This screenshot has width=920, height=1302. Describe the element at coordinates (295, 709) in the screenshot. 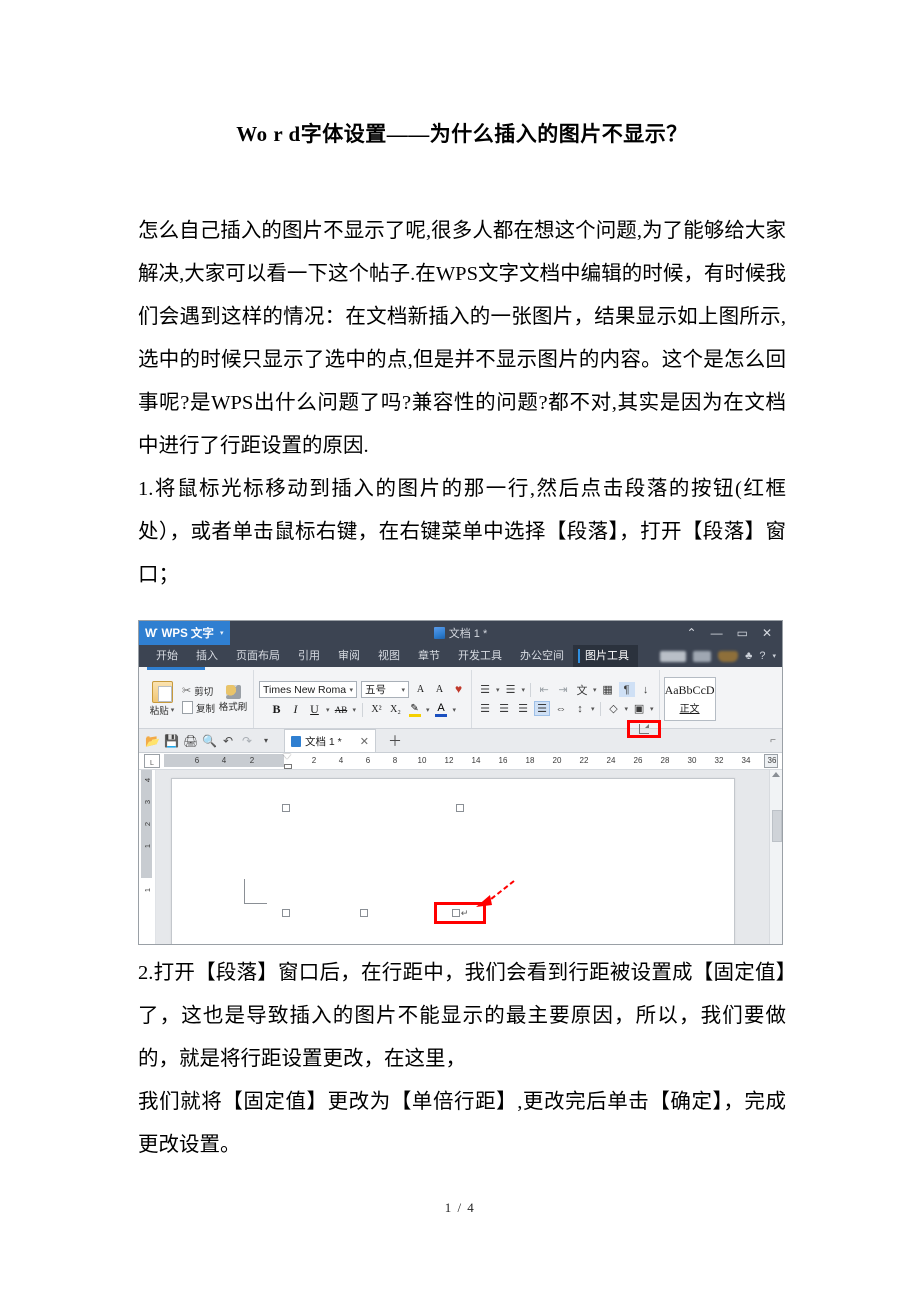

I see `italic-button: I` at that location.